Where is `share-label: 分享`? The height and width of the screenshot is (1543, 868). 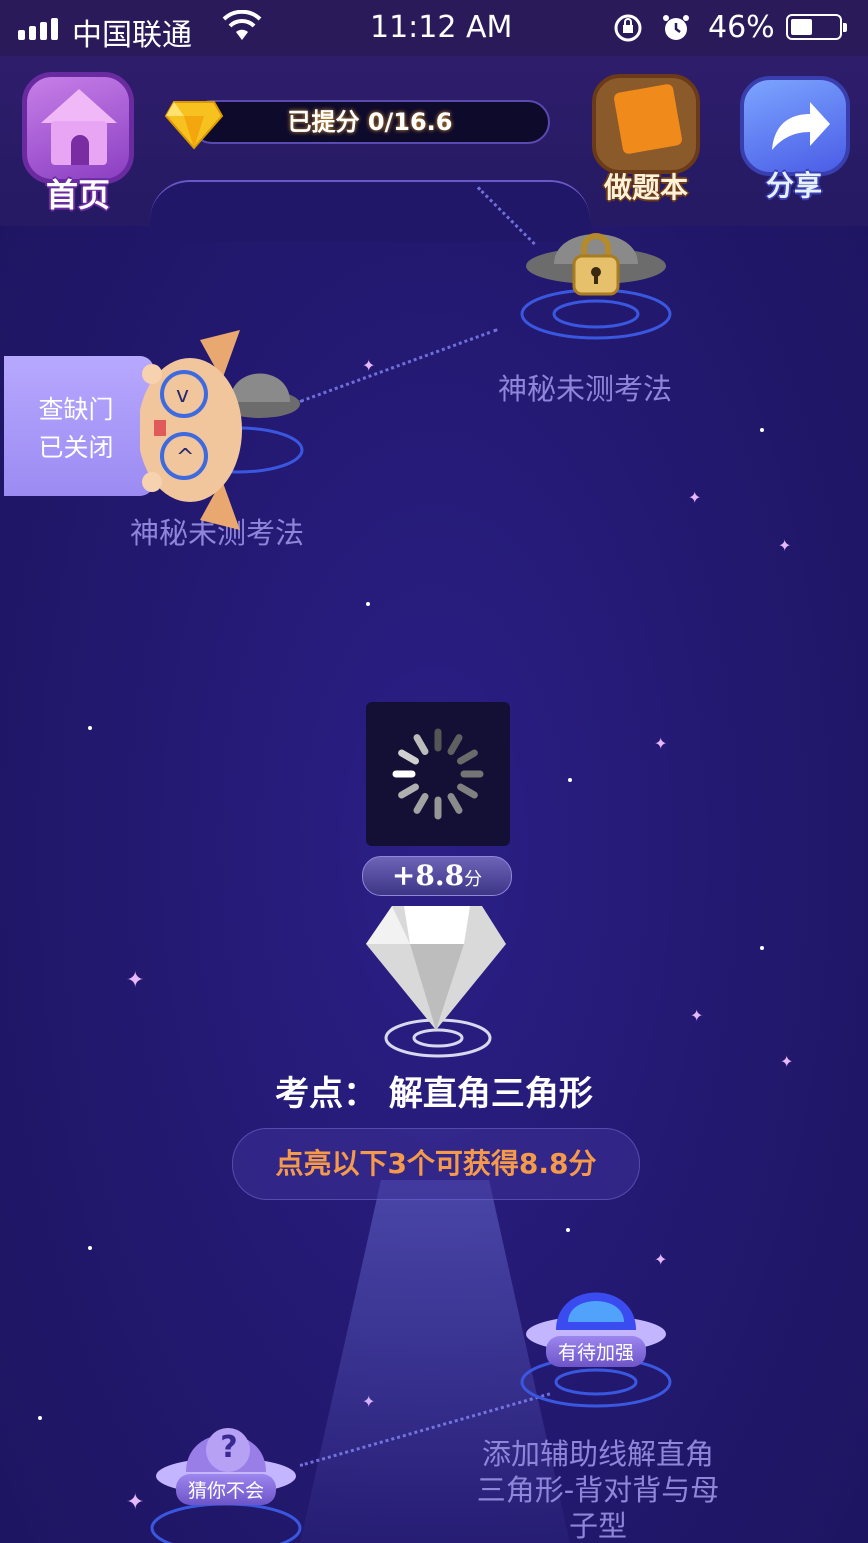
share-label: 分享 is located at coordinates (794, 184).